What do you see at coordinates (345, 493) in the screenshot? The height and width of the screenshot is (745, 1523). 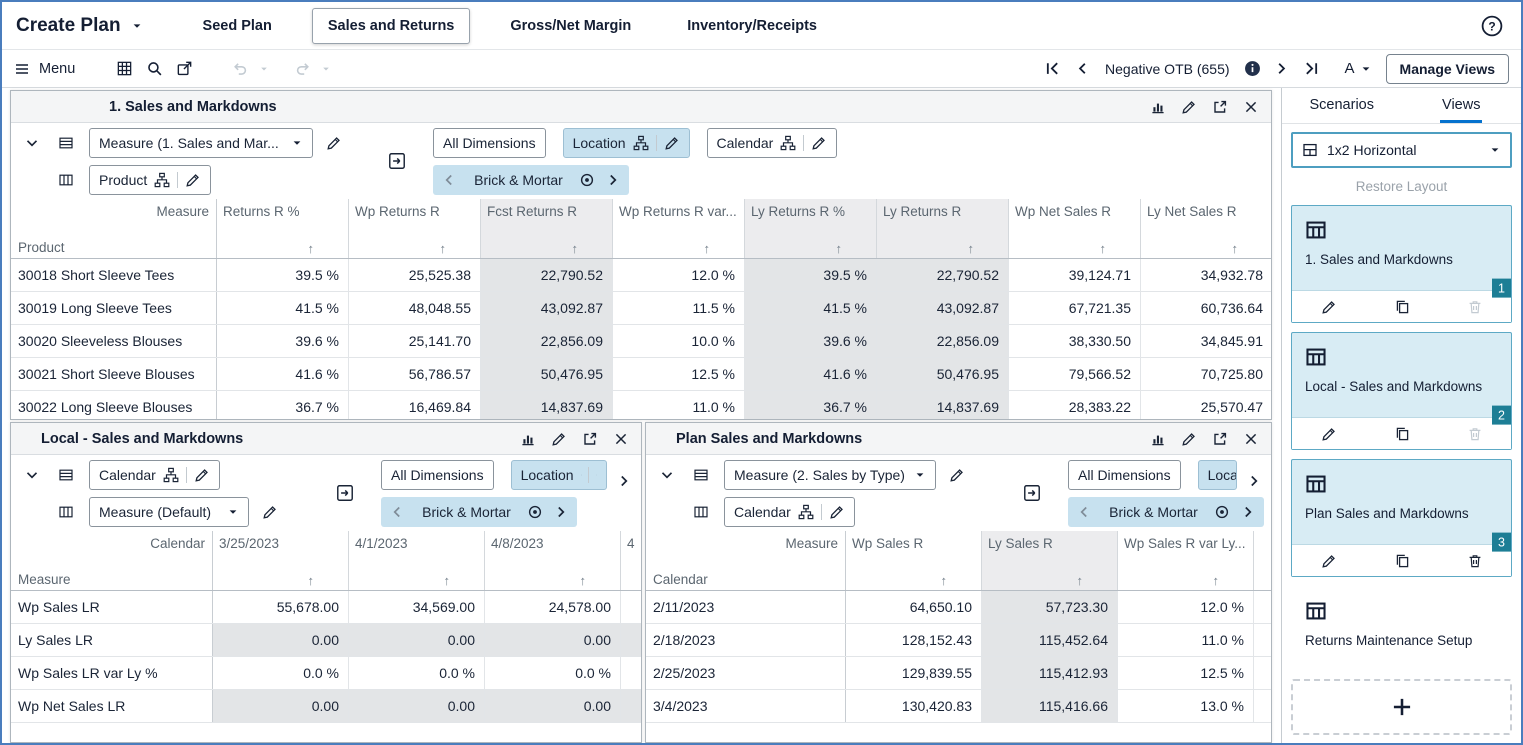 I see `page-edge-icon` at bounding box center [345, 493].